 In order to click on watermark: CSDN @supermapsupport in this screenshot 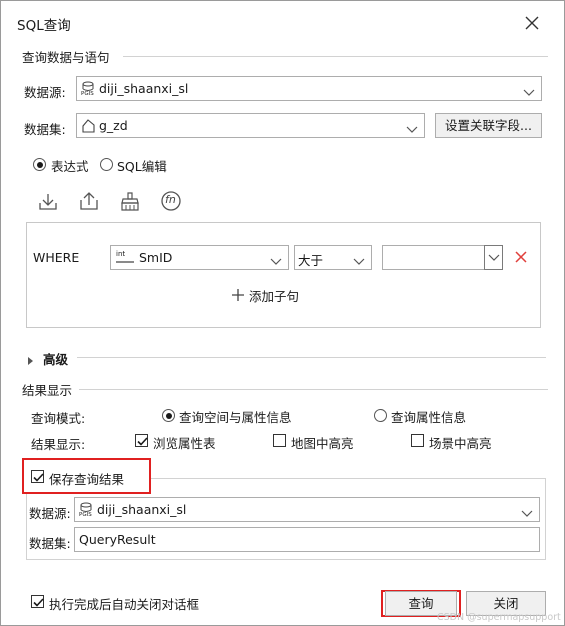, I will do `click(499, 617)`.